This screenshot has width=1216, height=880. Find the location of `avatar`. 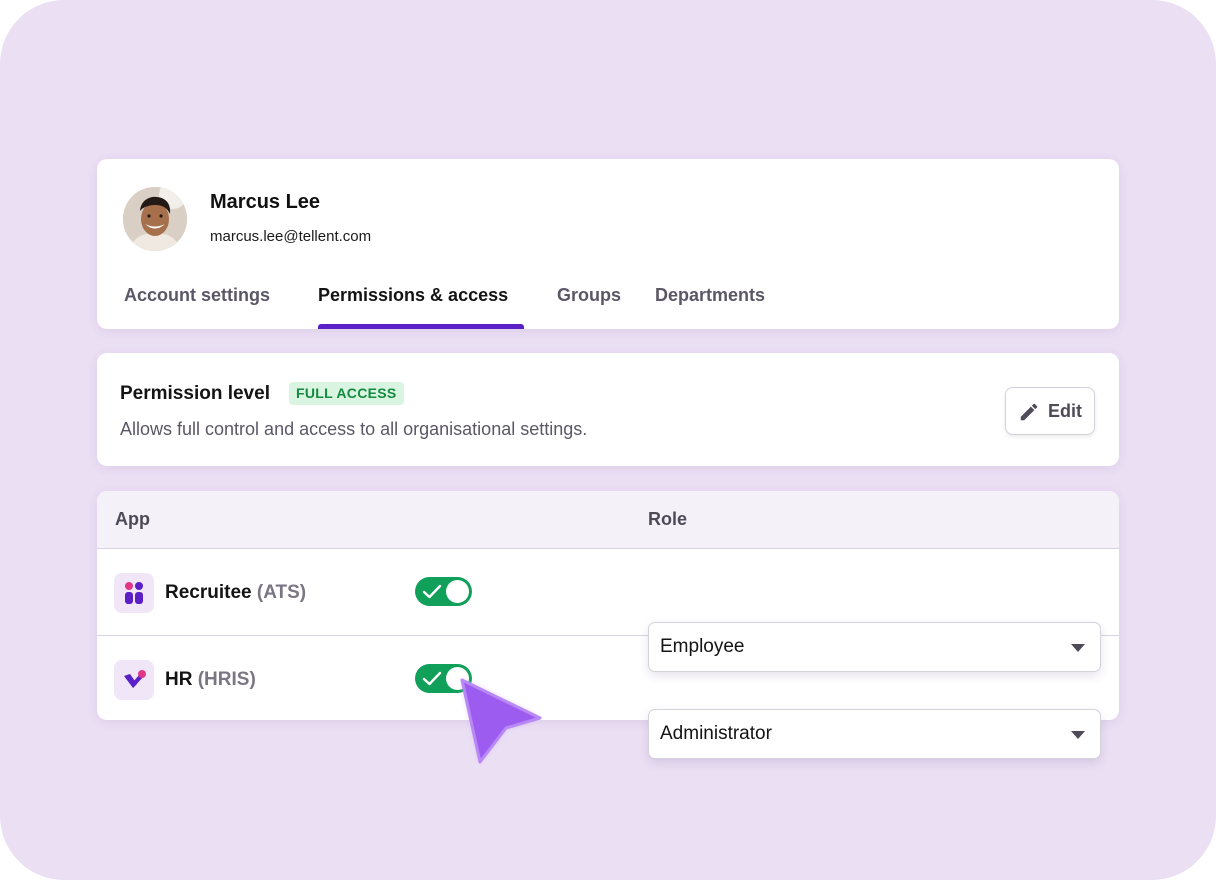

avatar is located at coordinates (155, 219).